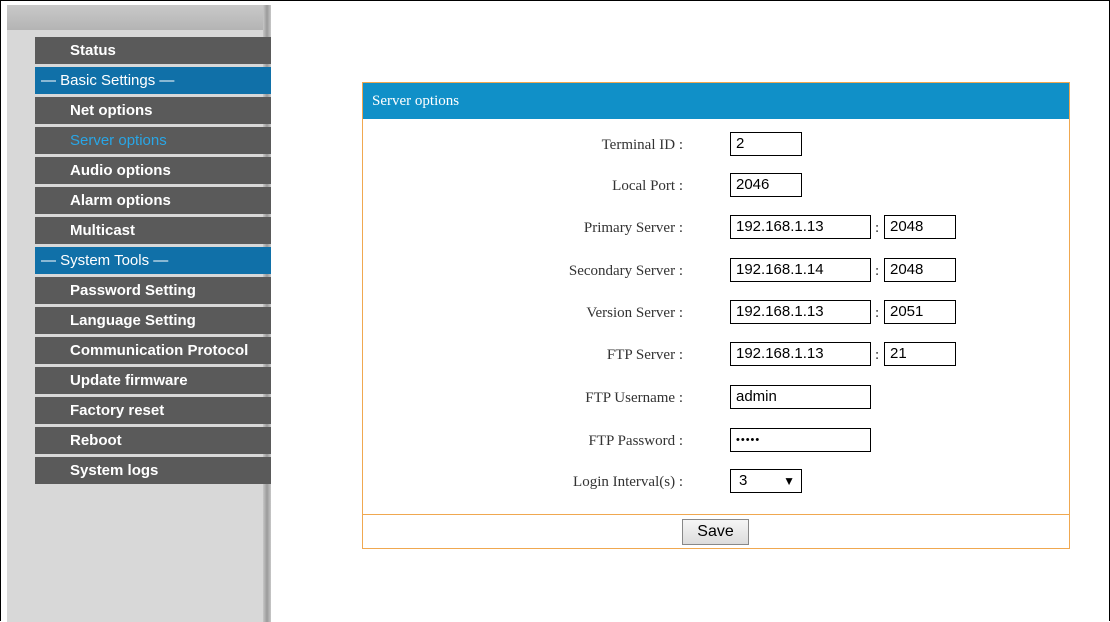 The height and width of the screenshot is (622, 1110). Describe the element at coordinates (153, 290) in the screenshot. I see `sidebar-item-password-setting: Password Setting` at that location.